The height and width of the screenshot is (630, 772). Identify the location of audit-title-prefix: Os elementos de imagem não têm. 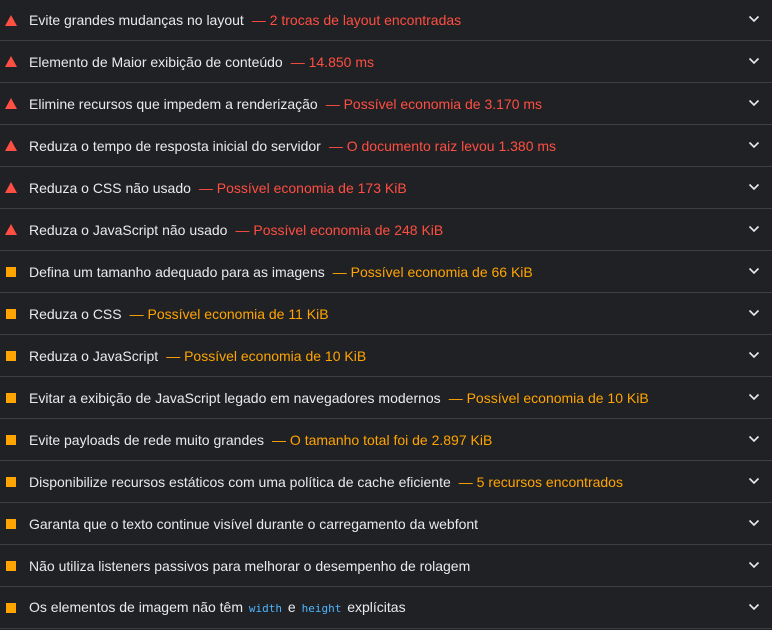
(136, 606).